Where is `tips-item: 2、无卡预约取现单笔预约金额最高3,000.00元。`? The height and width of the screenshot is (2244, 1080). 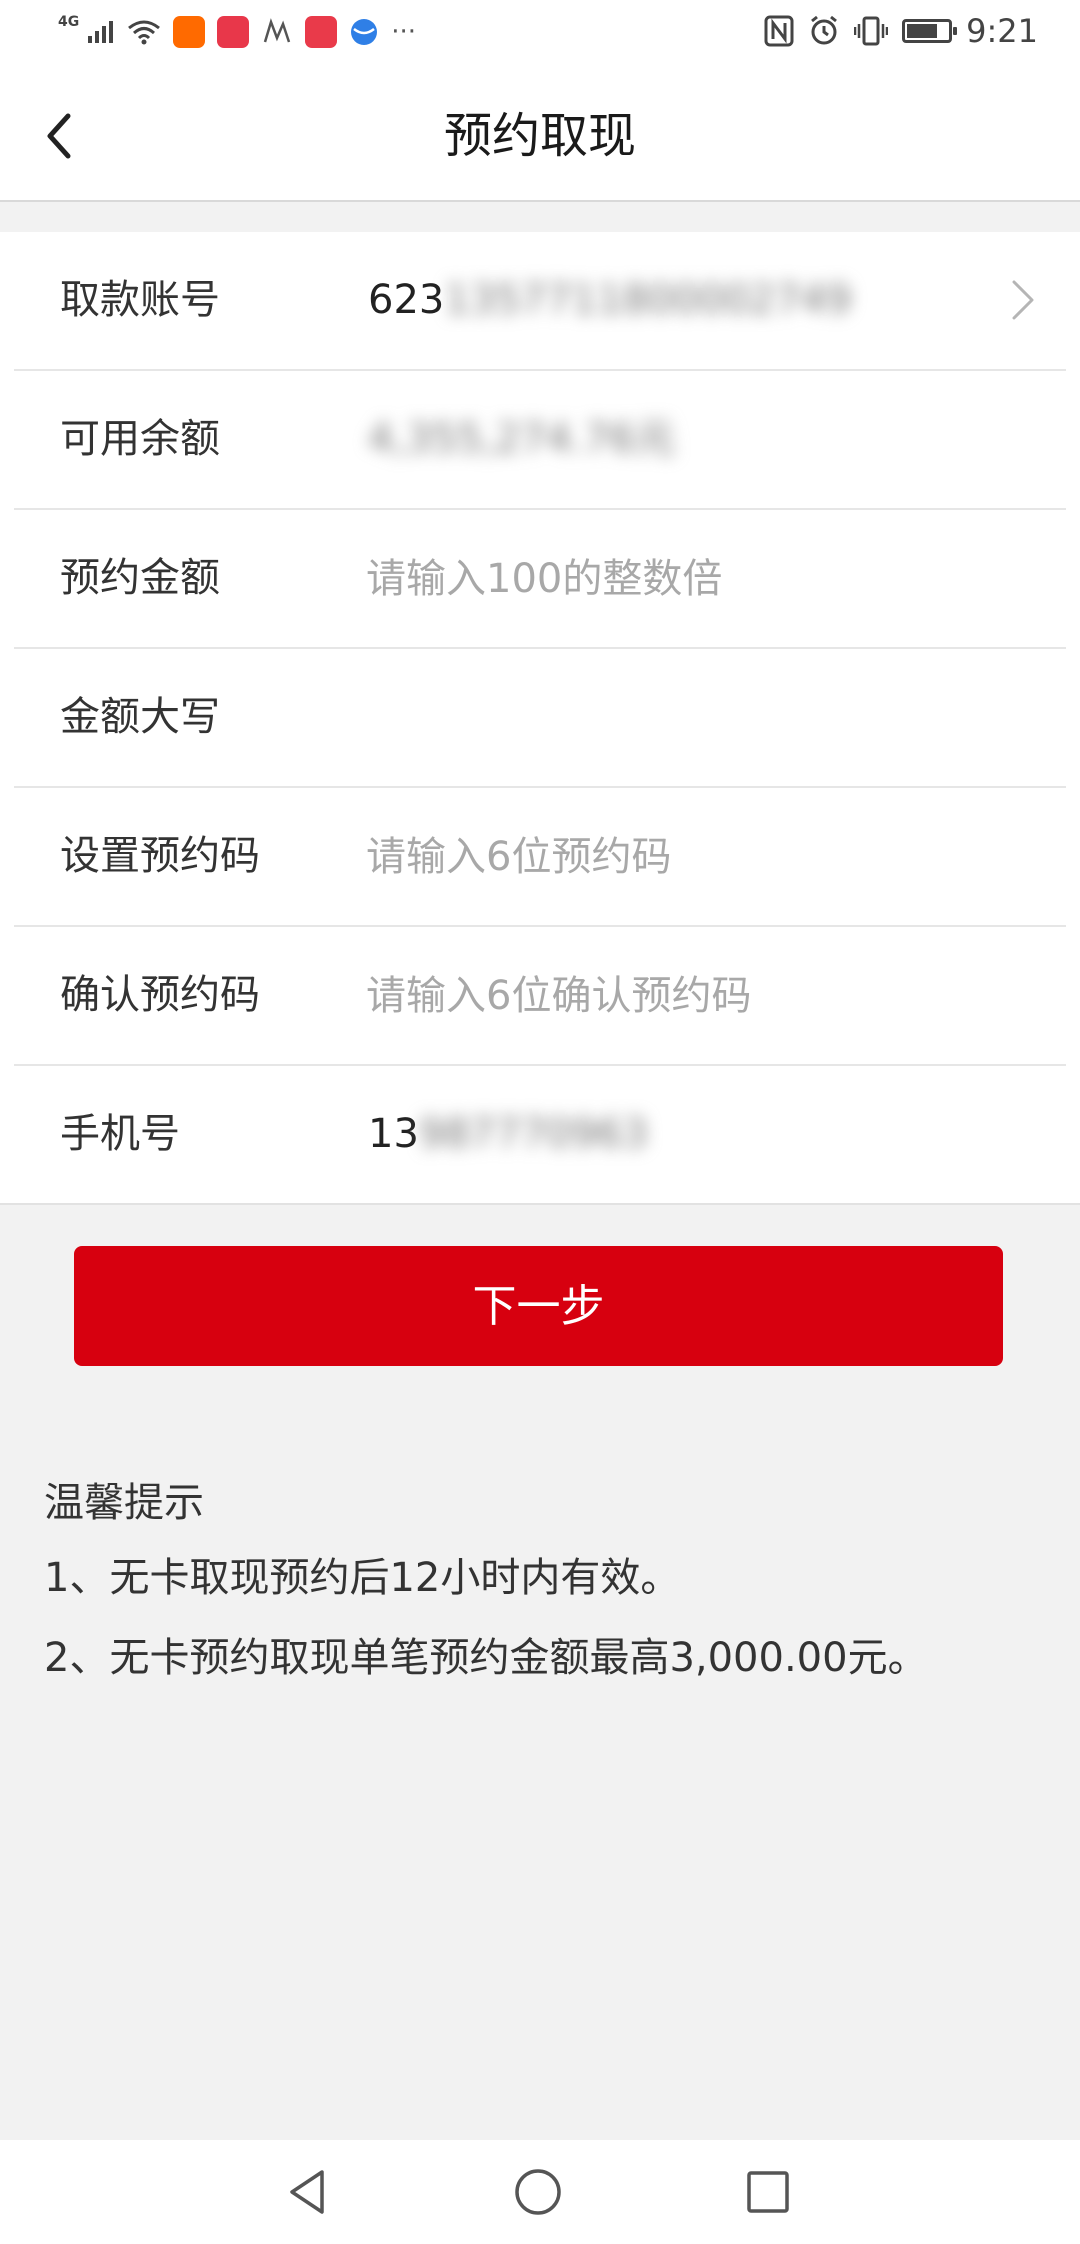 tips-item: 2、无卡预约取现单笔预约金额最高3,000.00元。 is located at coordinates (486, 1658).